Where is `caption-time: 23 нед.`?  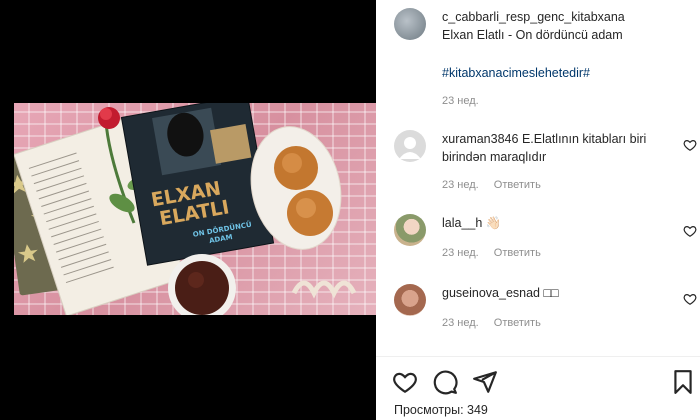
caption-time: 23 нед. is located at coordinates (460, 101).